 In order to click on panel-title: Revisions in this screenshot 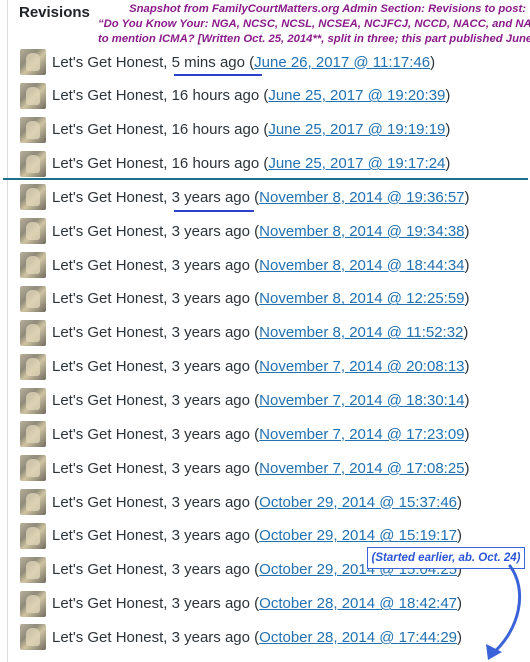, I will do `click(54, 12)`.